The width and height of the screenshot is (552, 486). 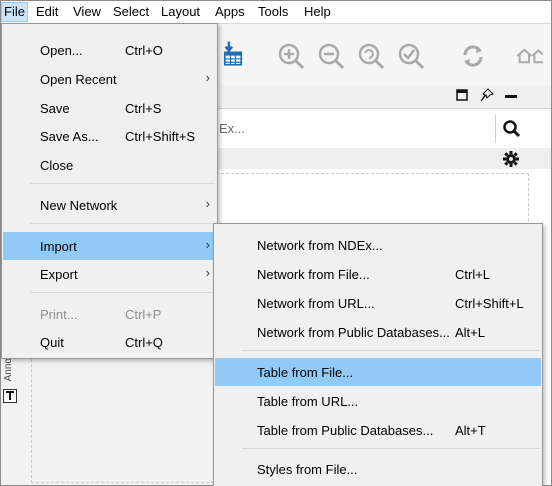 What do you see at coordinates (291, 56) in the screenshot?
I see `zoom-in-icon` at bounding box center [291, 56].